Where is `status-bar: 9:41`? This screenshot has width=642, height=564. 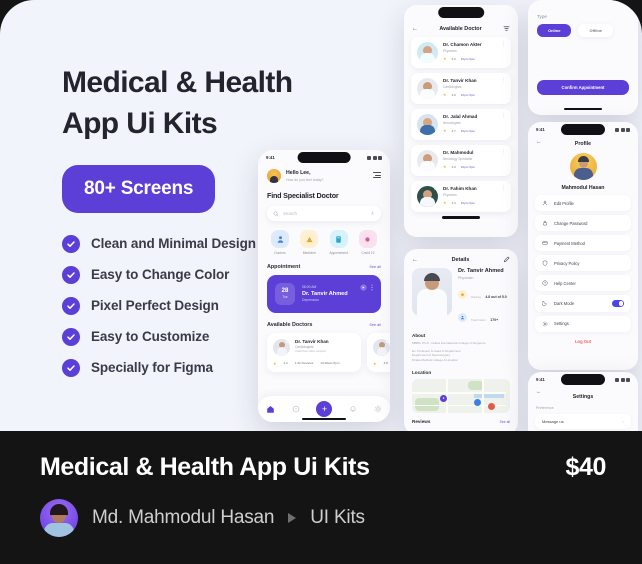
status-bar: 9:41 is located at coordinates (583, 379).